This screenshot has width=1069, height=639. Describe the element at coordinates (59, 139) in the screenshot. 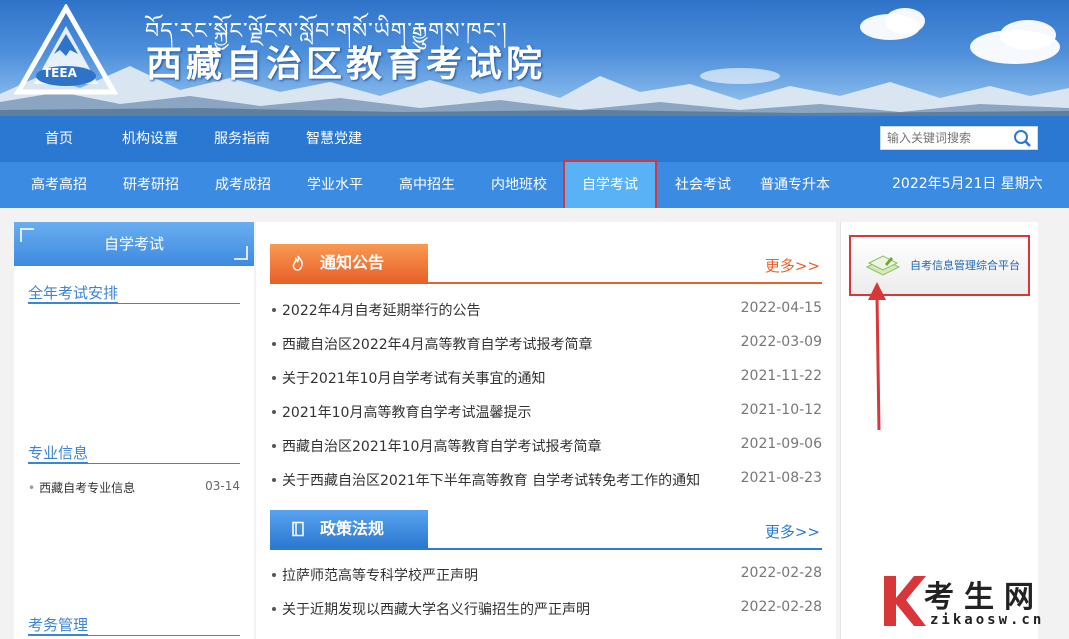

I see `nav-home: 首页` at that location.